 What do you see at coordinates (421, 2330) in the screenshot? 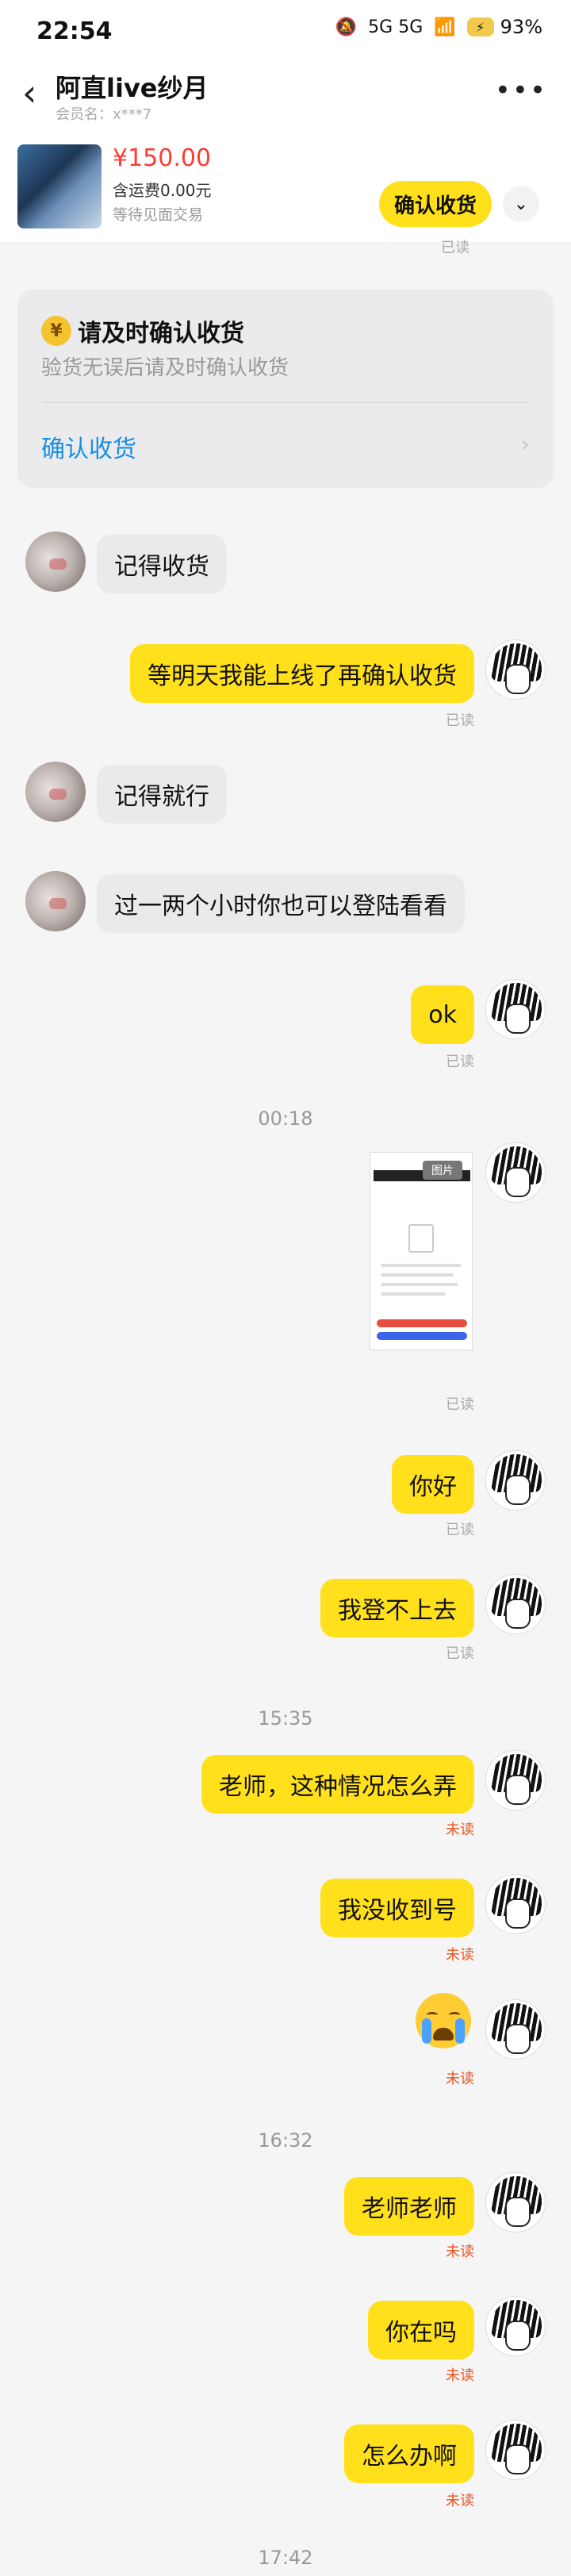
I see `message-bubble: 你在吗` at bounding box center [421, 2330].